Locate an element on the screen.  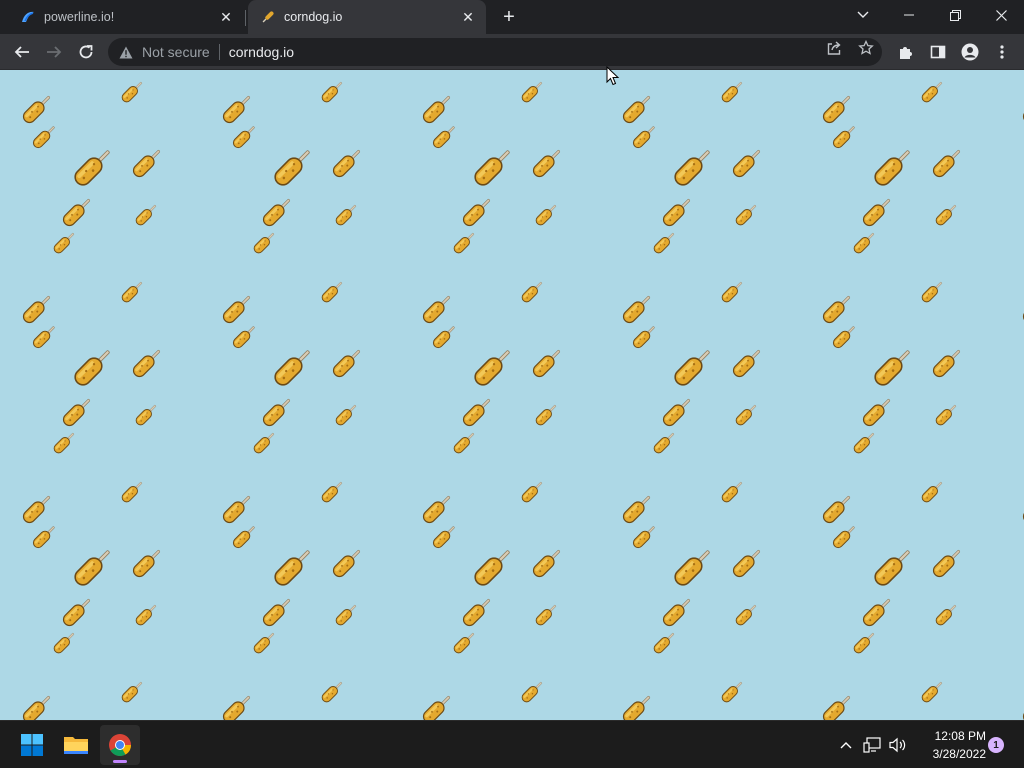
forward-button is located at coordinates (54, 52).